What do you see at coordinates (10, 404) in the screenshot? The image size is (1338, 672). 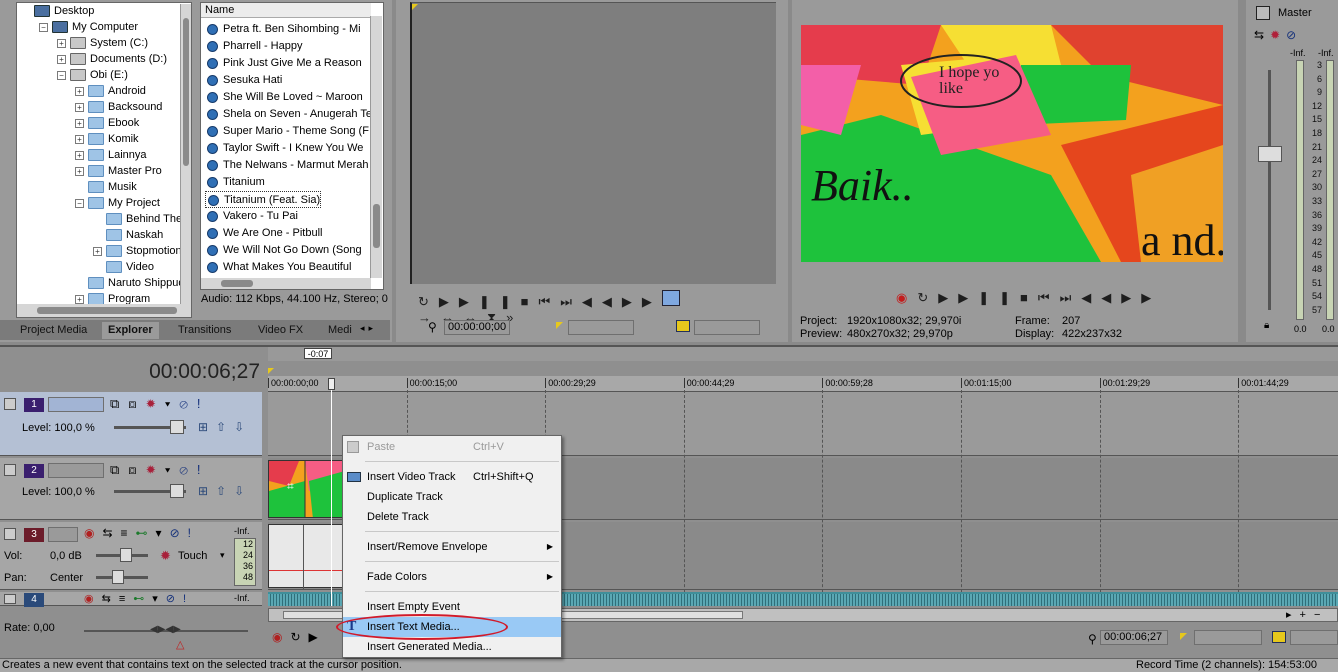 I see `track-1-collapse` at bounding box center [10, 404].